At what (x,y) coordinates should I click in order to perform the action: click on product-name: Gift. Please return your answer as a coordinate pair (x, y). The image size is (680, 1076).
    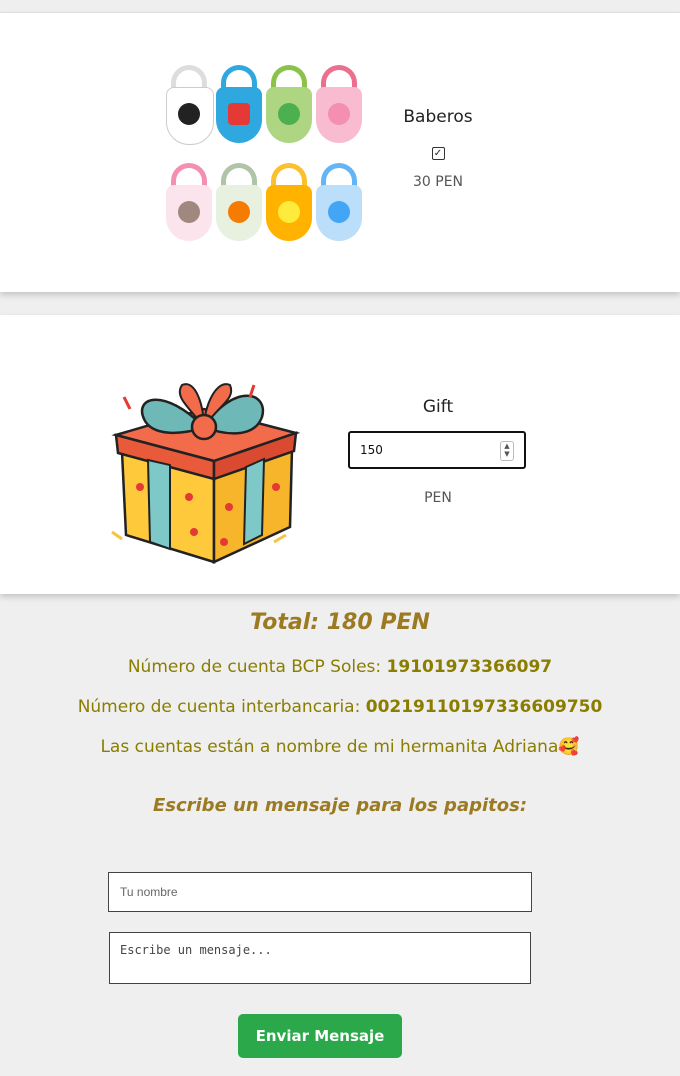
    Looking at the image, I should click on (438, 407).